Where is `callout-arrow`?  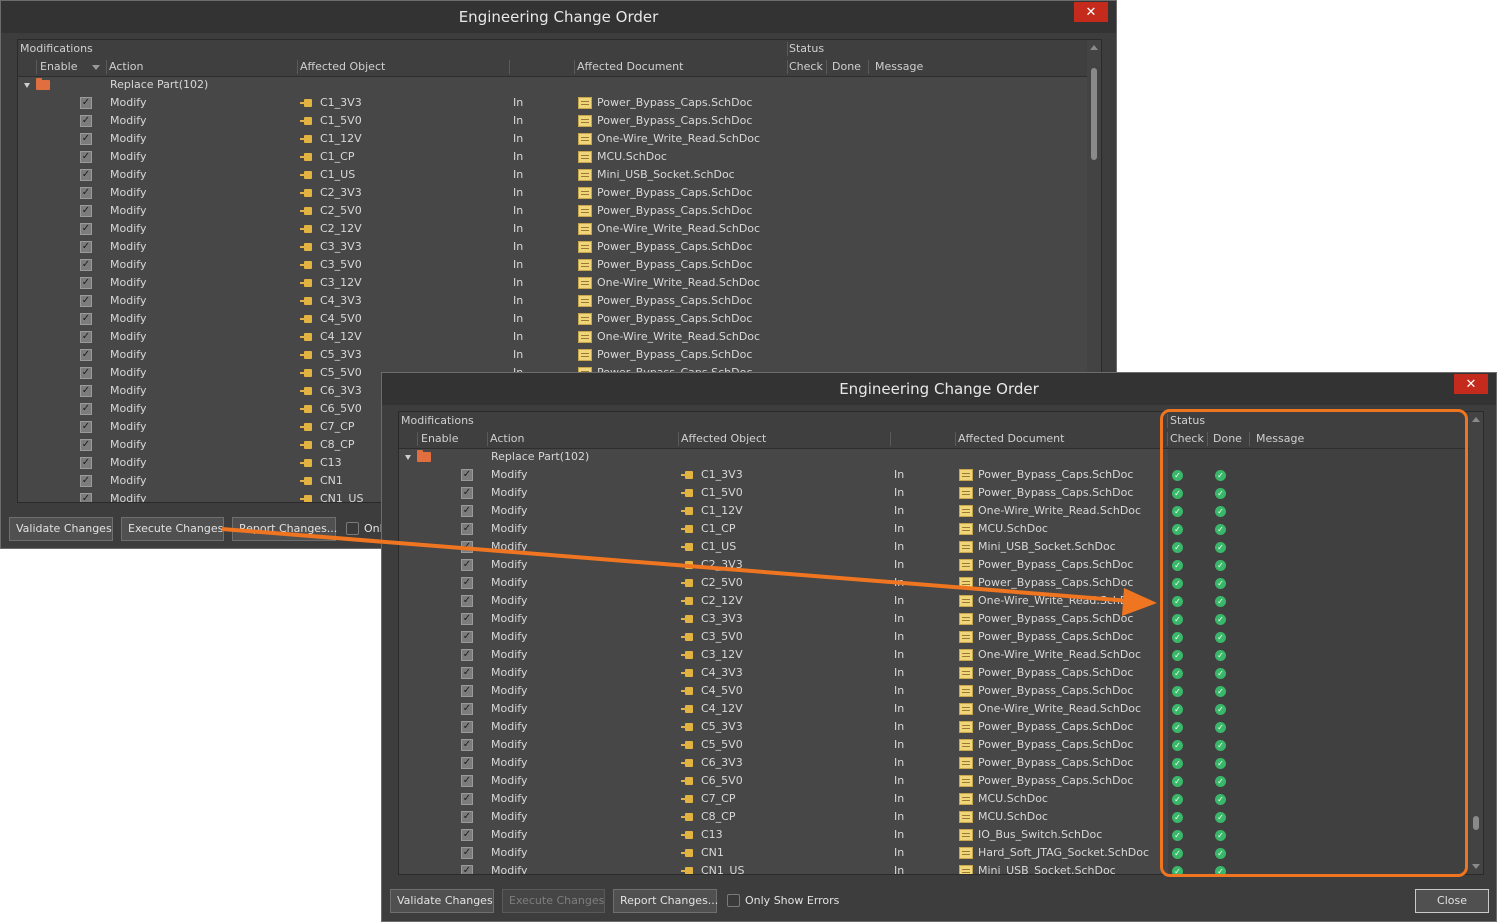
callout-arrow is located at coordinates (689, 571).